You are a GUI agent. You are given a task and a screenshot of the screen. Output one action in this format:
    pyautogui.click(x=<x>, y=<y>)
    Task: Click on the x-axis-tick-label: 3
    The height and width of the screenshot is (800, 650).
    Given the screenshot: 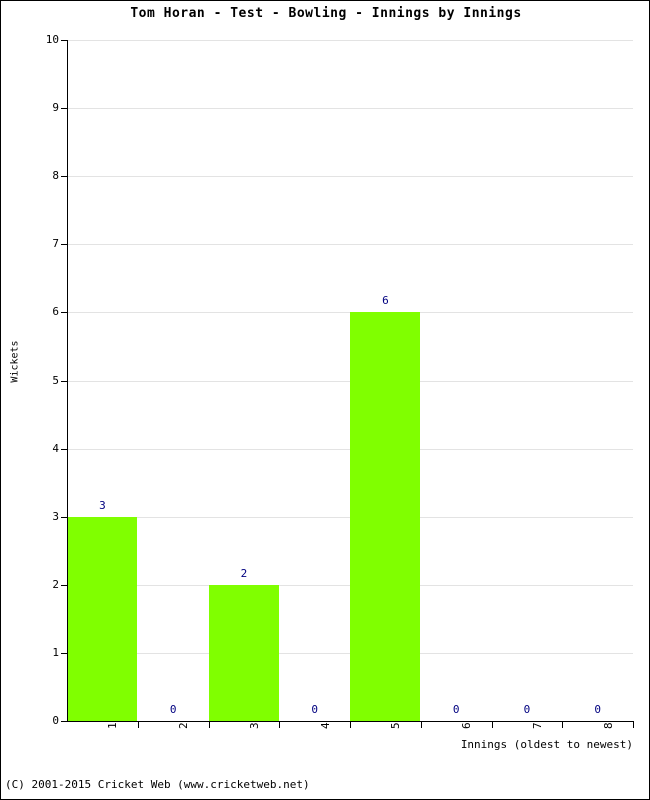 What is the action you would take?
    pyautogui.click(x=254, y=725)
    